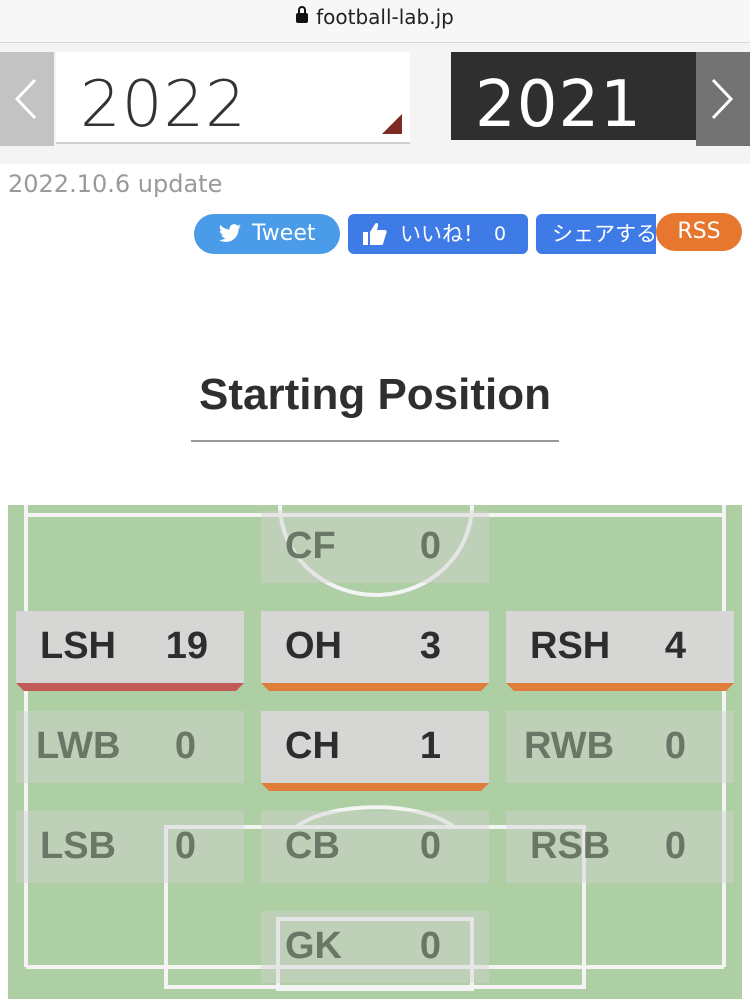 The height and width of the screenshot is (999, 750). I want to click on position-label: CB, so click(312, 846).